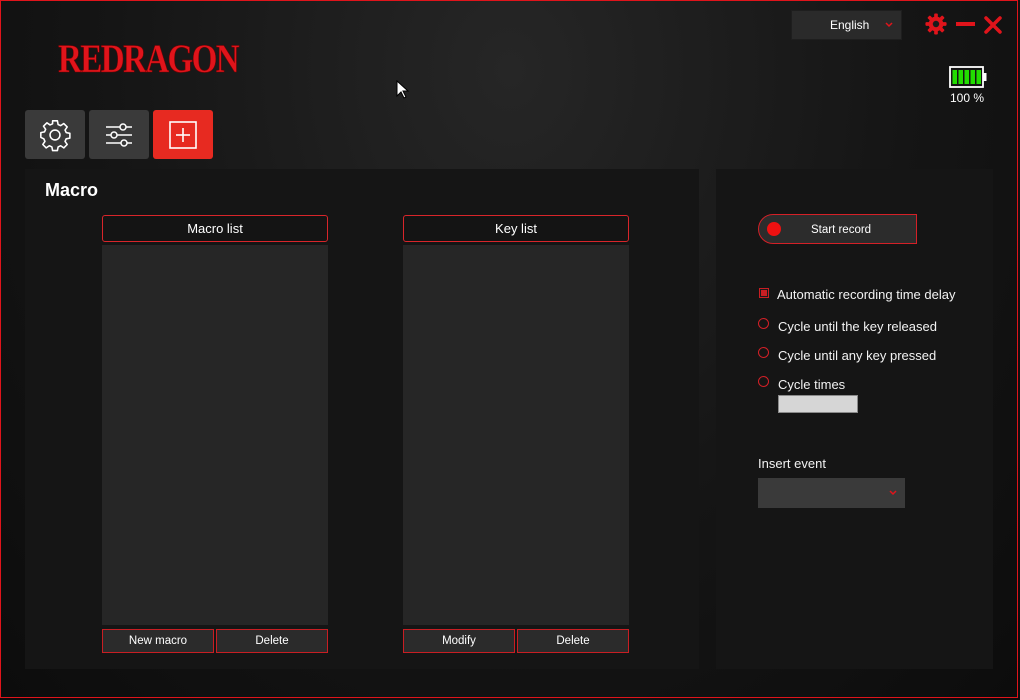  What do you see at coordinates (215, 435) in the screenshot?
I see `macro-list` at bounding box center [215, 435].